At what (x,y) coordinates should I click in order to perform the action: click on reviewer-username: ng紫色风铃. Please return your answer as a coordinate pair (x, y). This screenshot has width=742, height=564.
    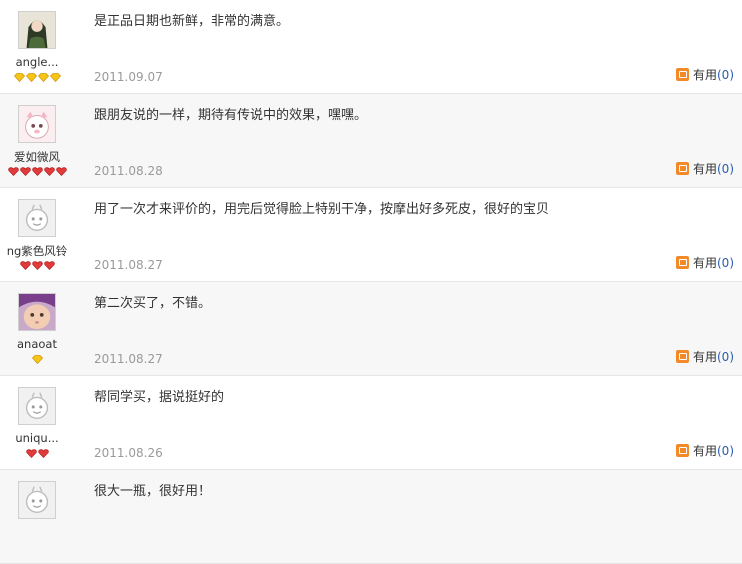
    Looking at the image, I should click on (37, 251).